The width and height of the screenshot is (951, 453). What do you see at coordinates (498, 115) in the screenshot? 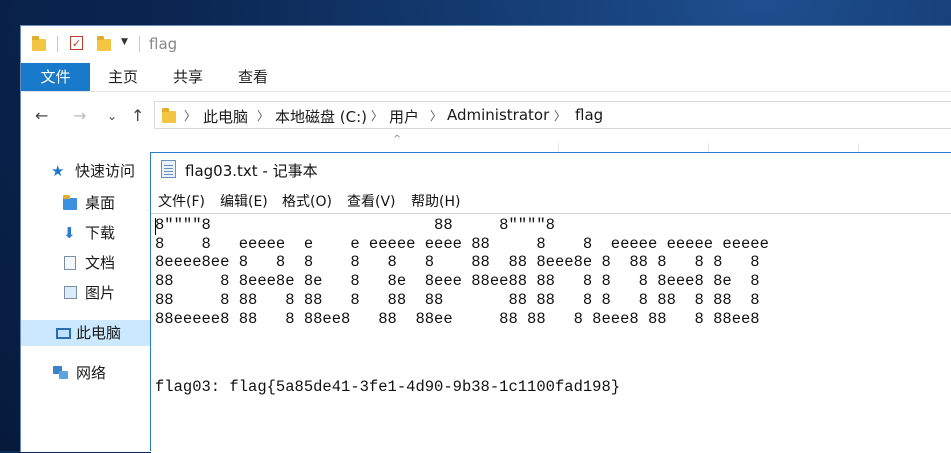
I see `breadcrumb-administrator: Administrator` at bounding box center [498, 115].